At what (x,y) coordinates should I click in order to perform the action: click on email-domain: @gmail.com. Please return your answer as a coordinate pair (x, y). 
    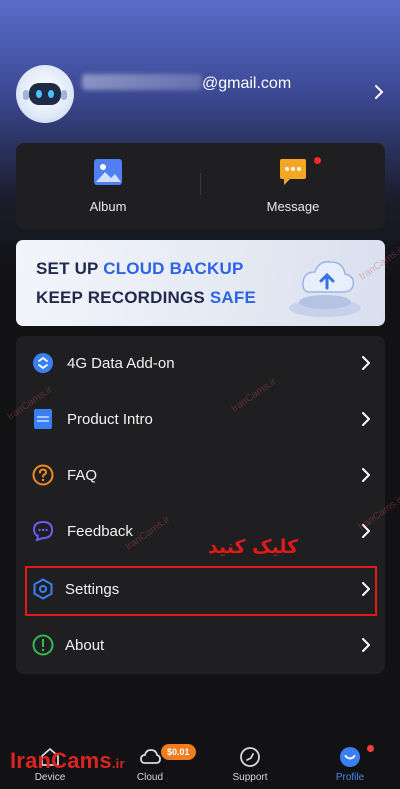
    Looking at the image, I should click on (247, 83).